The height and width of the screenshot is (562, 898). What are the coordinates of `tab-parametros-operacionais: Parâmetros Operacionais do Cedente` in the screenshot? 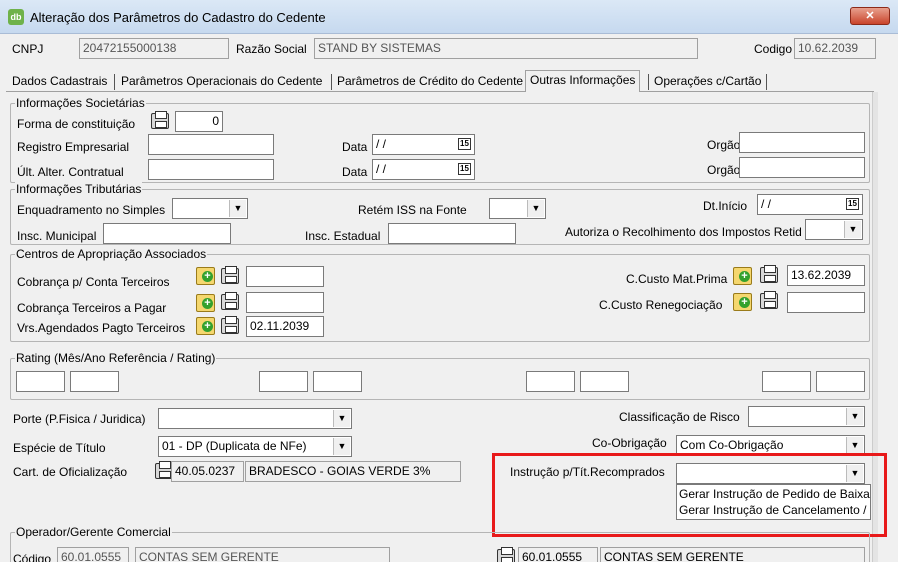 It's located at (221, 82).